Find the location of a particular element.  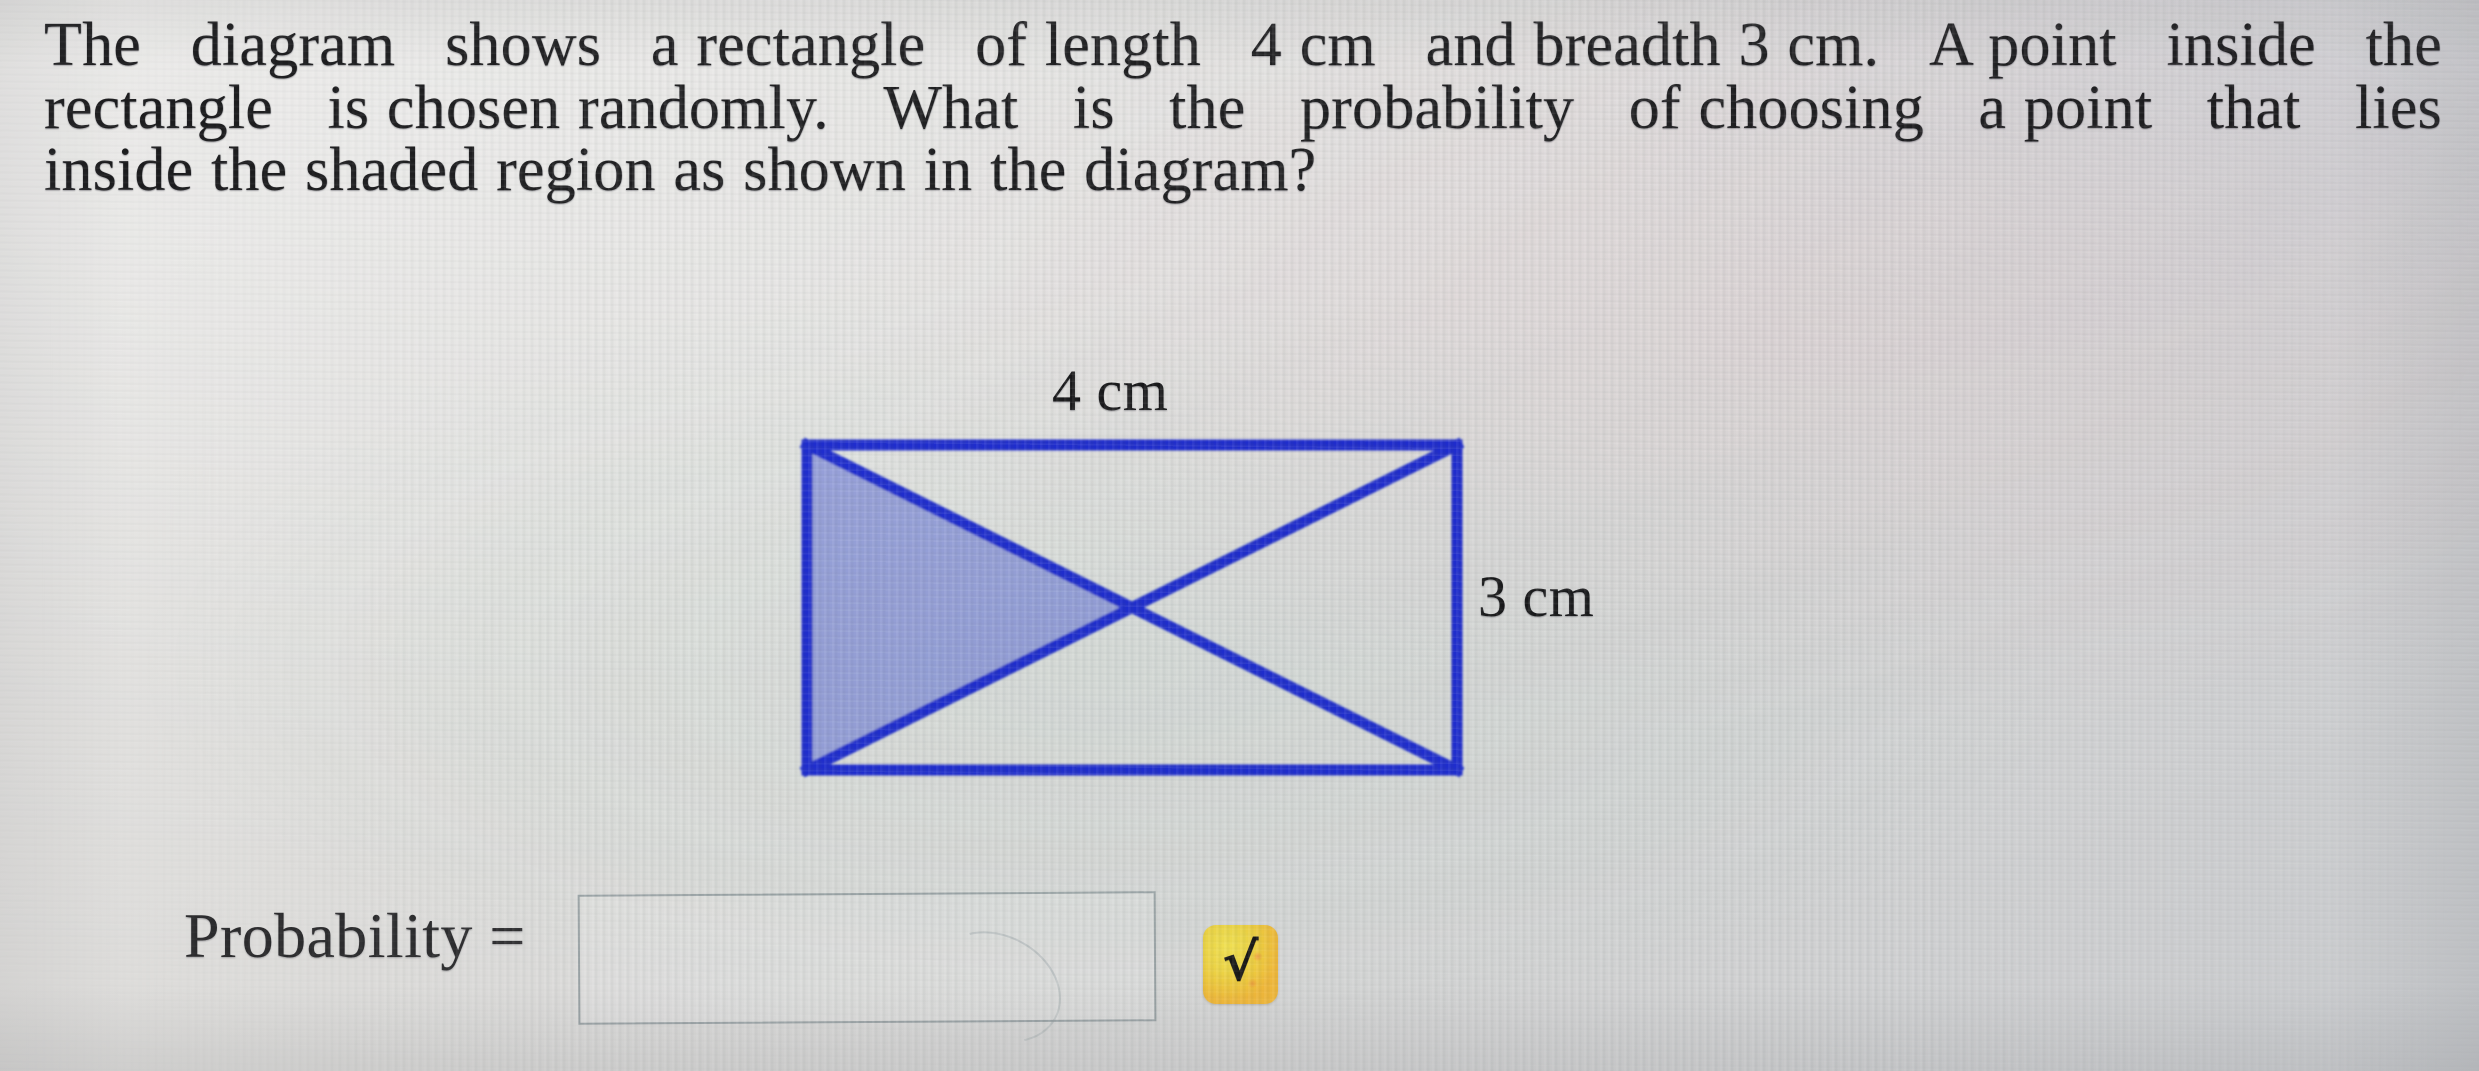

length-label-4cm: 4 cm is located at coordinates (1110, 390).